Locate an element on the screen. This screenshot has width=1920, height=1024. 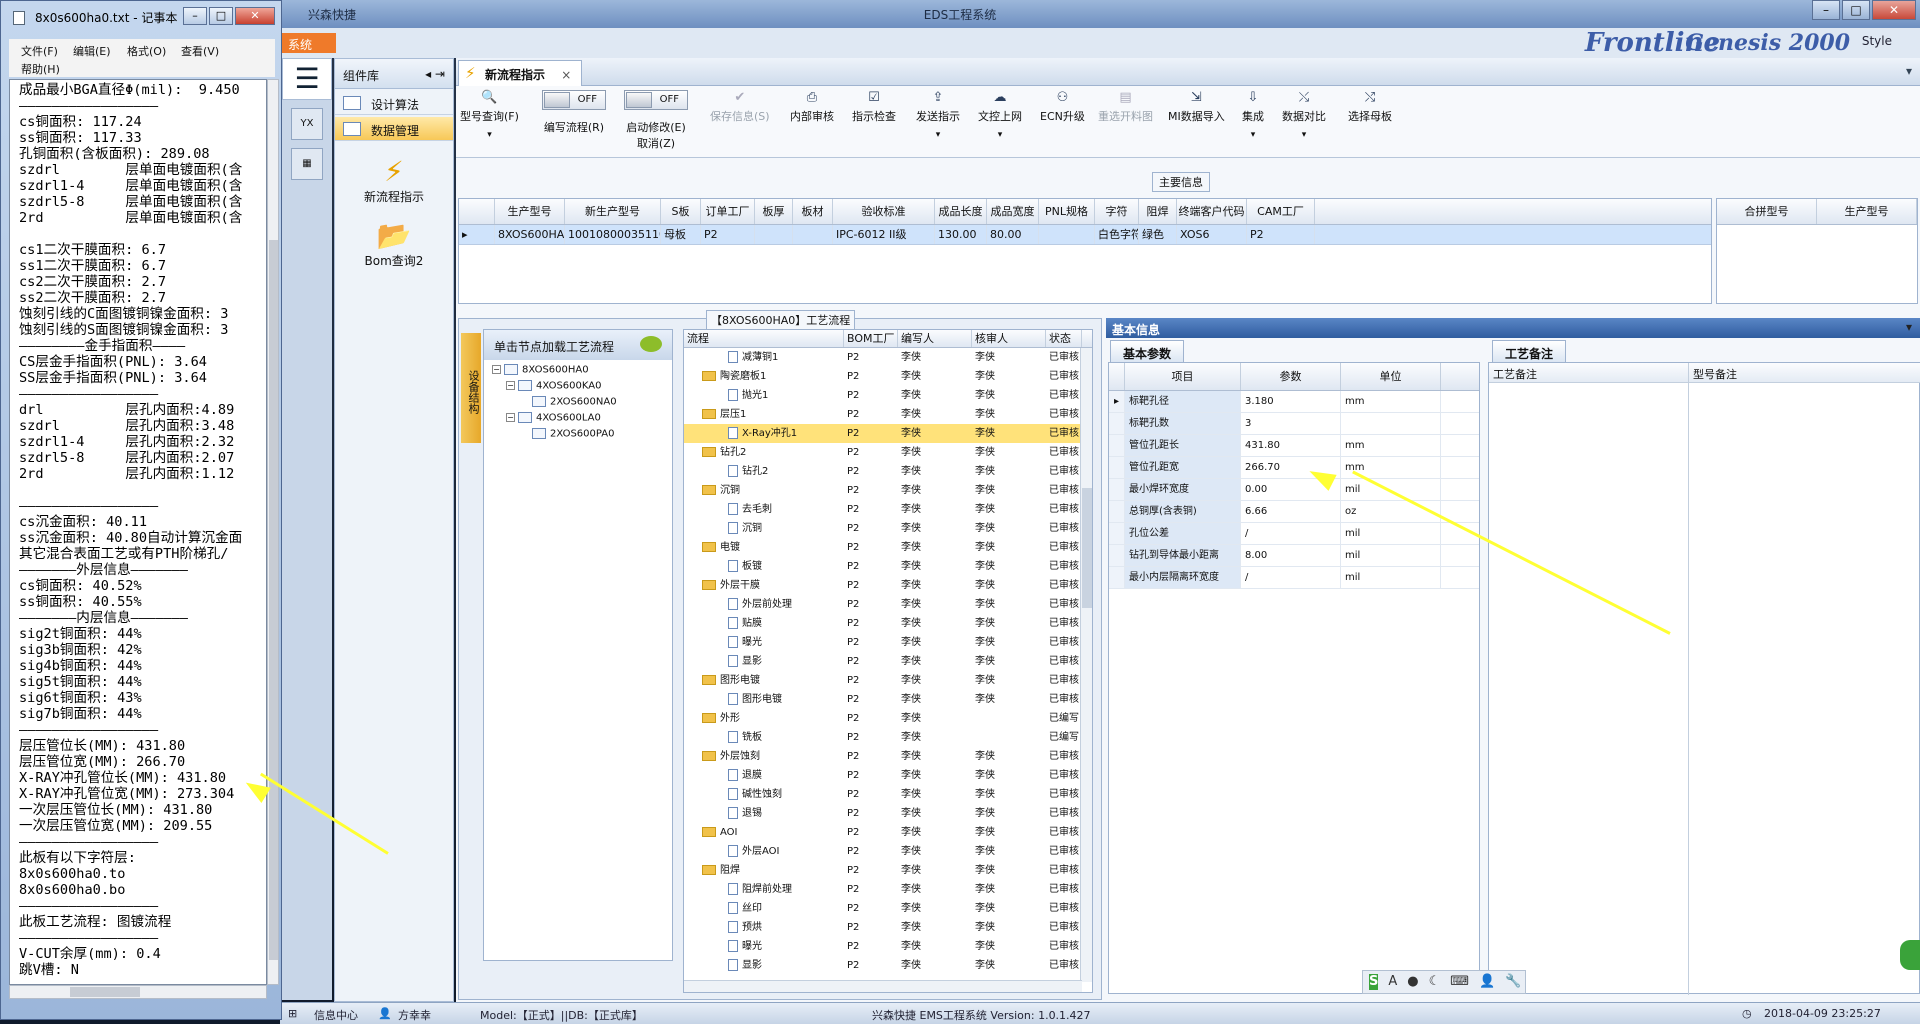
yx-icon: YX is located at coordinates (307, 124).